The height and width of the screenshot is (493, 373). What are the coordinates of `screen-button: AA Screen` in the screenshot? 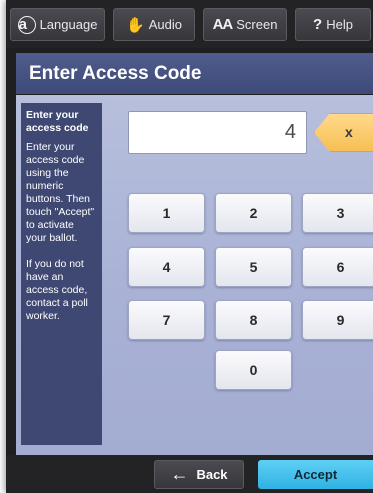 It's located at (245, 24).